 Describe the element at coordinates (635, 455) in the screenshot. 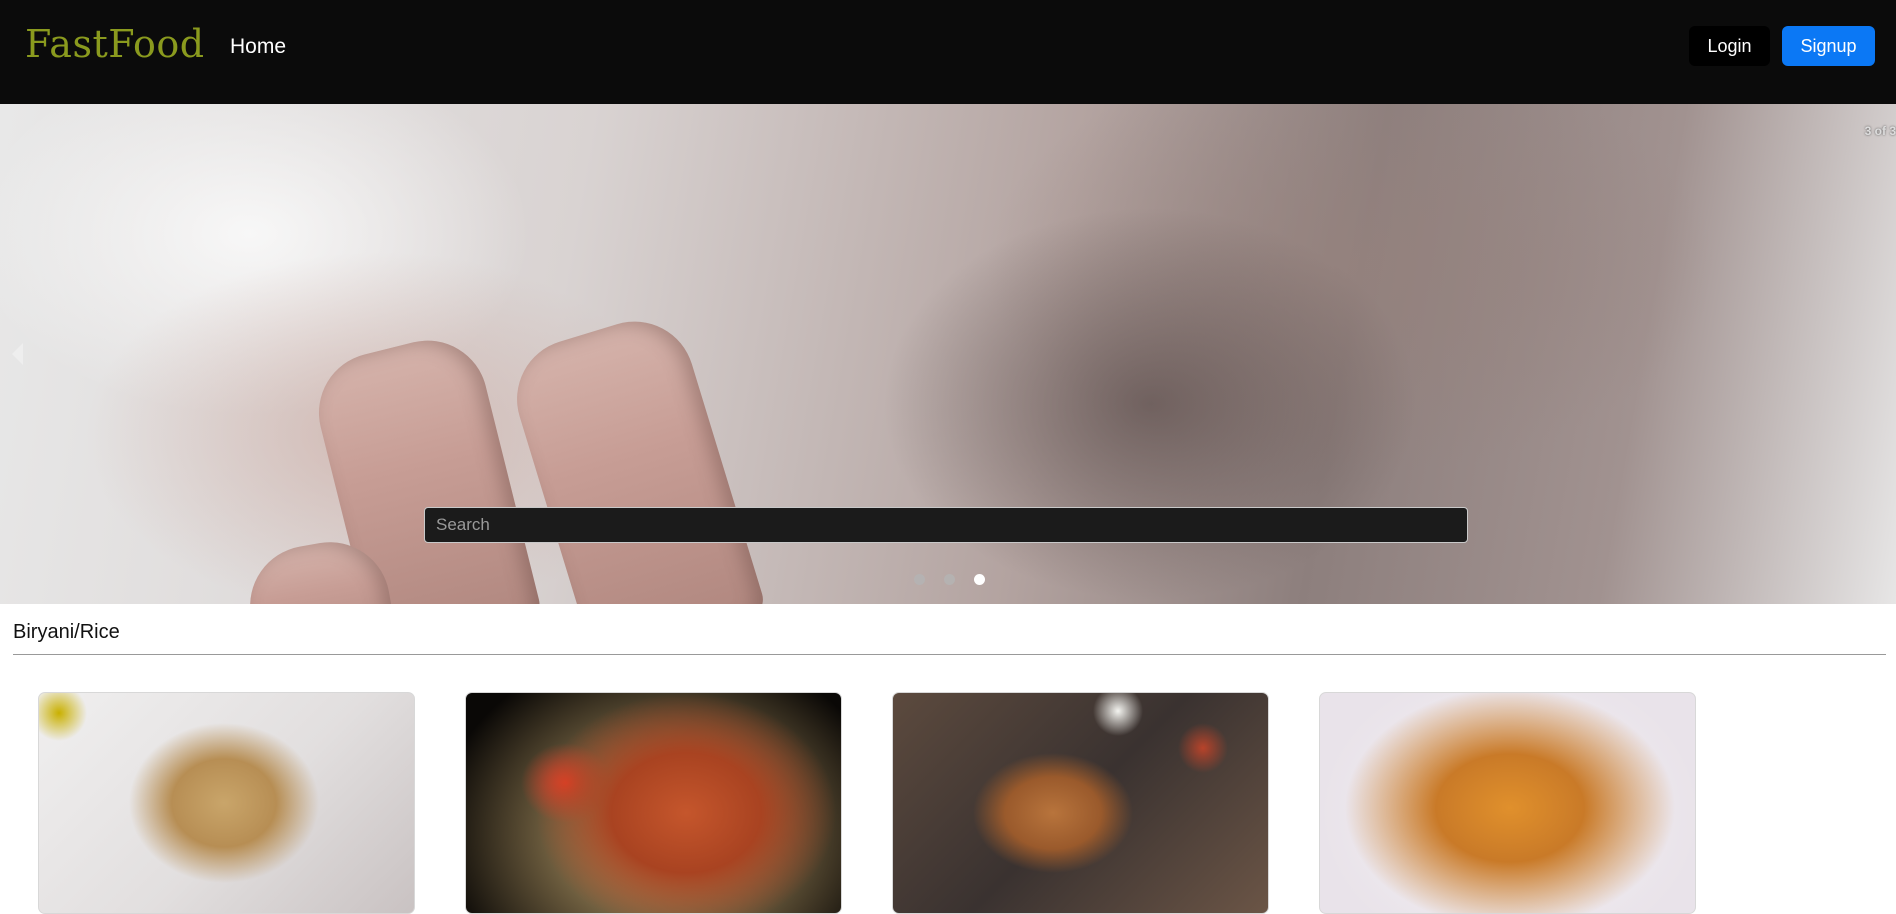

I see `hero-image-finger` at that location.